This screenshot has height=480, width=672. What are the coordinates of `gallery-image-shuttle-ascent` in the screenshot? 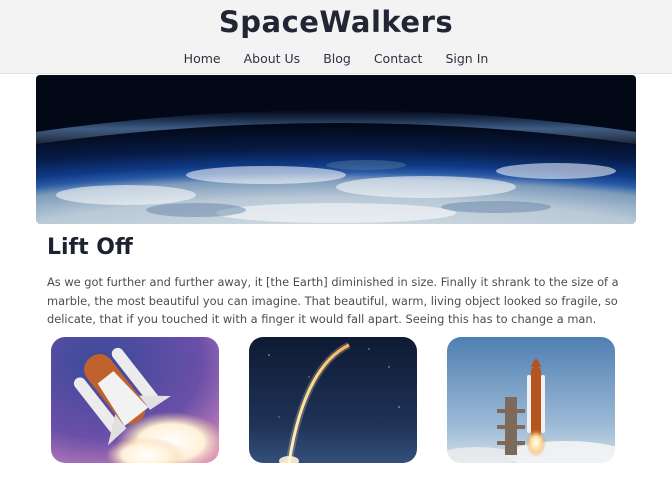 It's located at (135, 400).